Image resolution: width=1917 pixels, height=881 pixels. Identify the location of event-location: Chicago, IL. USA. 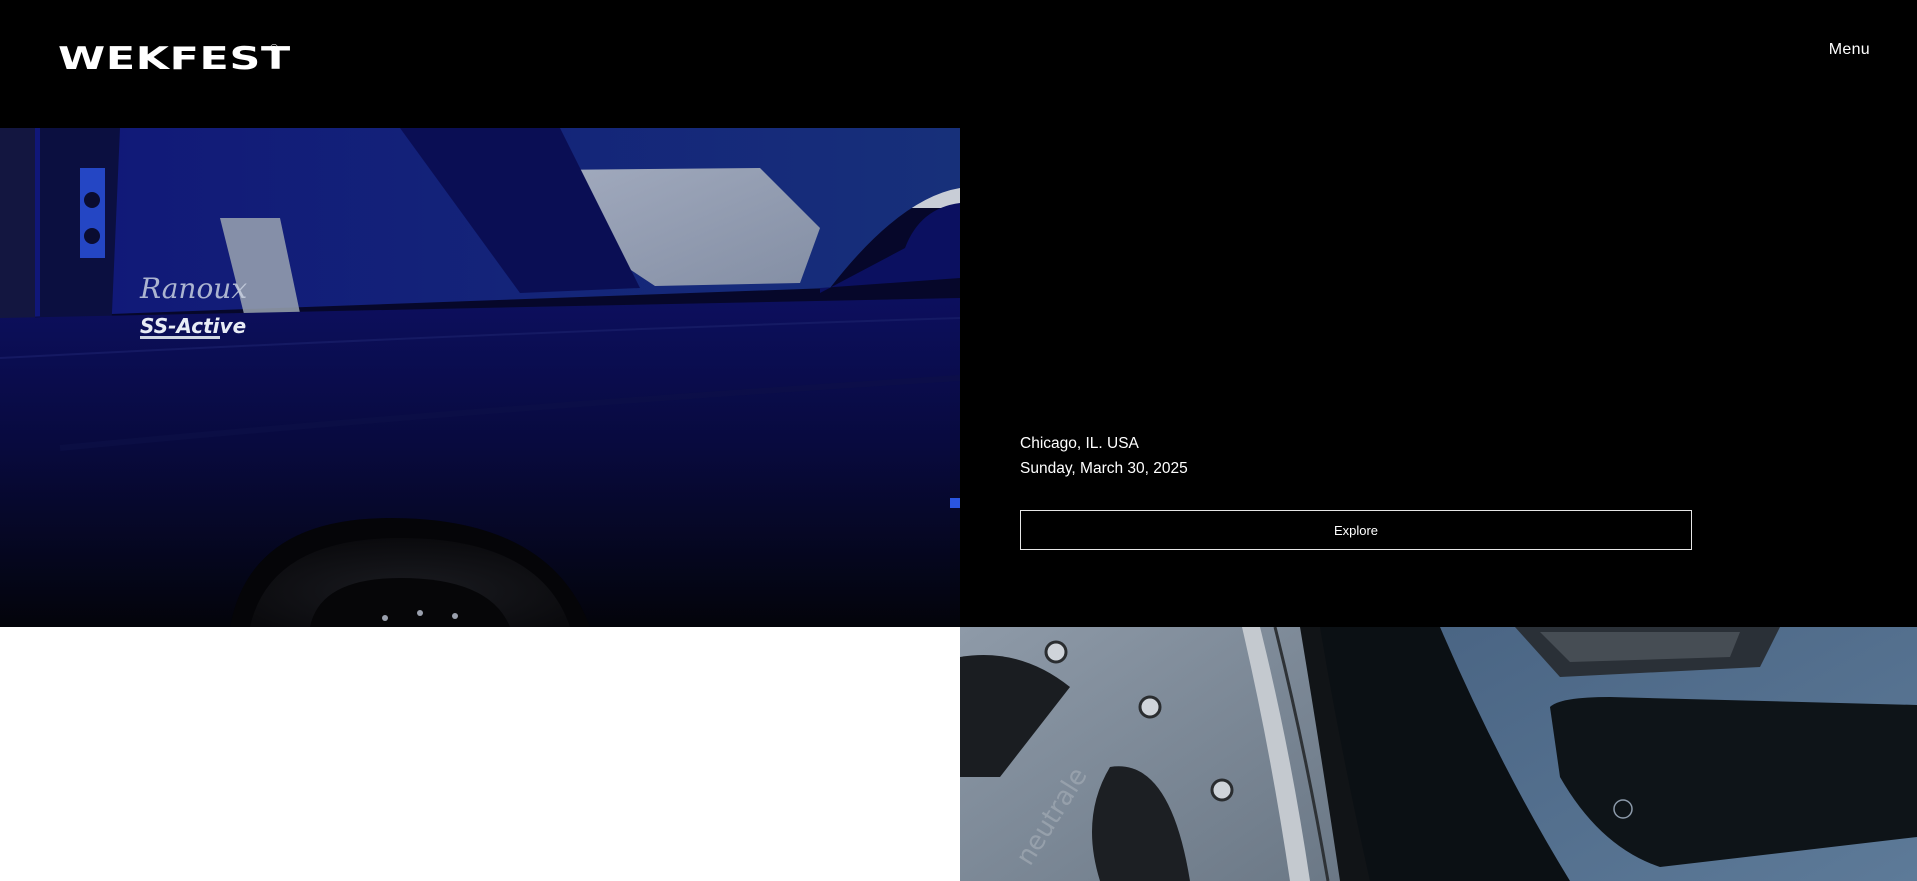
(1079, 443).